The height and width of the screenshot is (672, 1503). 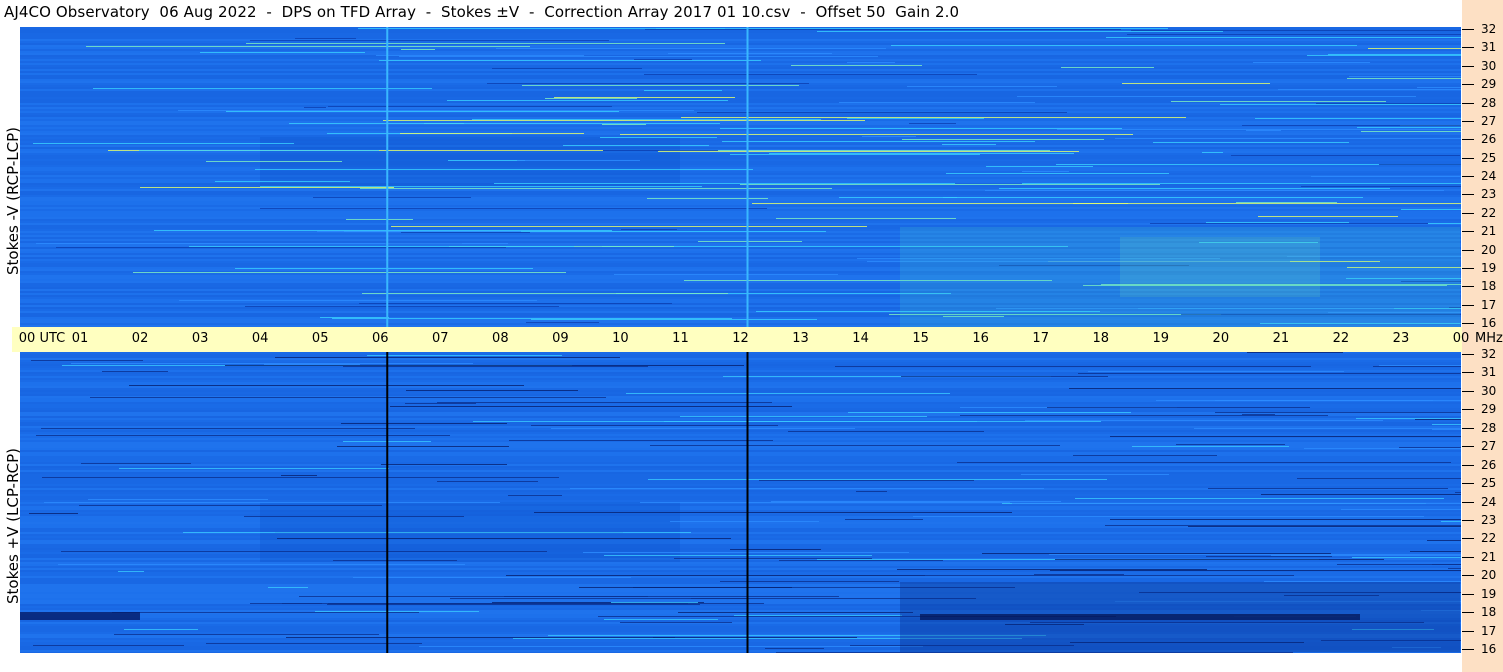 I want to click on time-label: 13, so click(x=800, y=338).